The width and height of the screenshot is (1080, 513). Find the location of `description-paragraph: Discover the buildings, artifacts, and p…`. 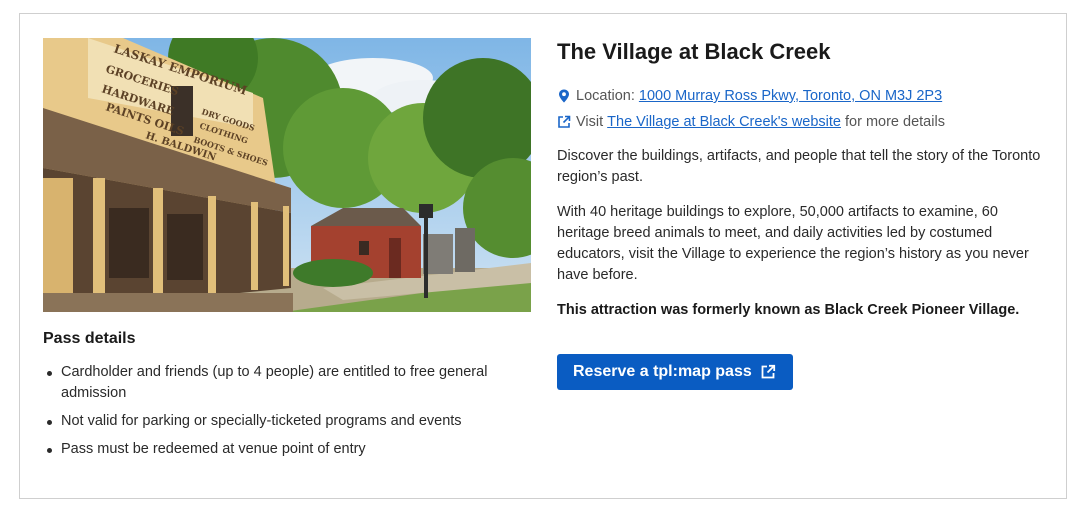

description-paragraph: Discover the buildings, artifacts, and p… is located at coordinates (799, 166).